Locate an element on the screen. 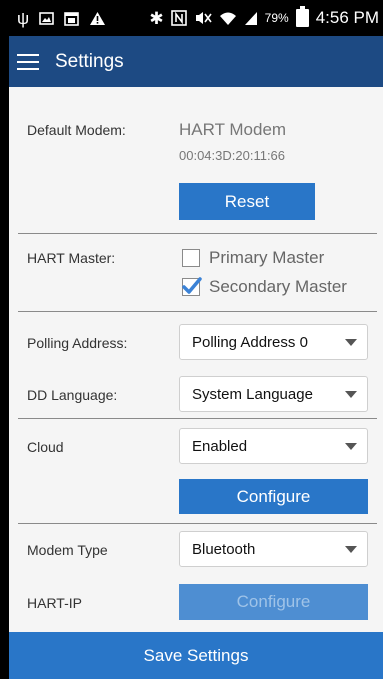  app-bar: Settings is located at coordinates (196, 61).